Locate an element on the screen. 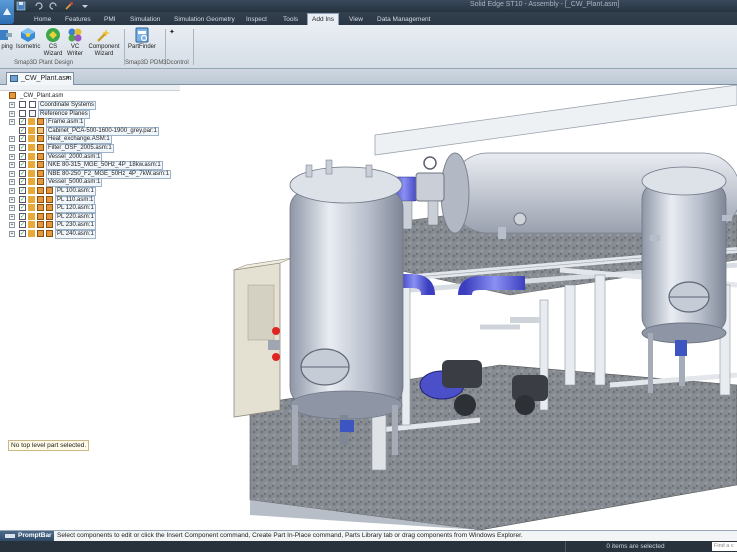  customize-dropdown-icon is located at coordinates (85, 6).